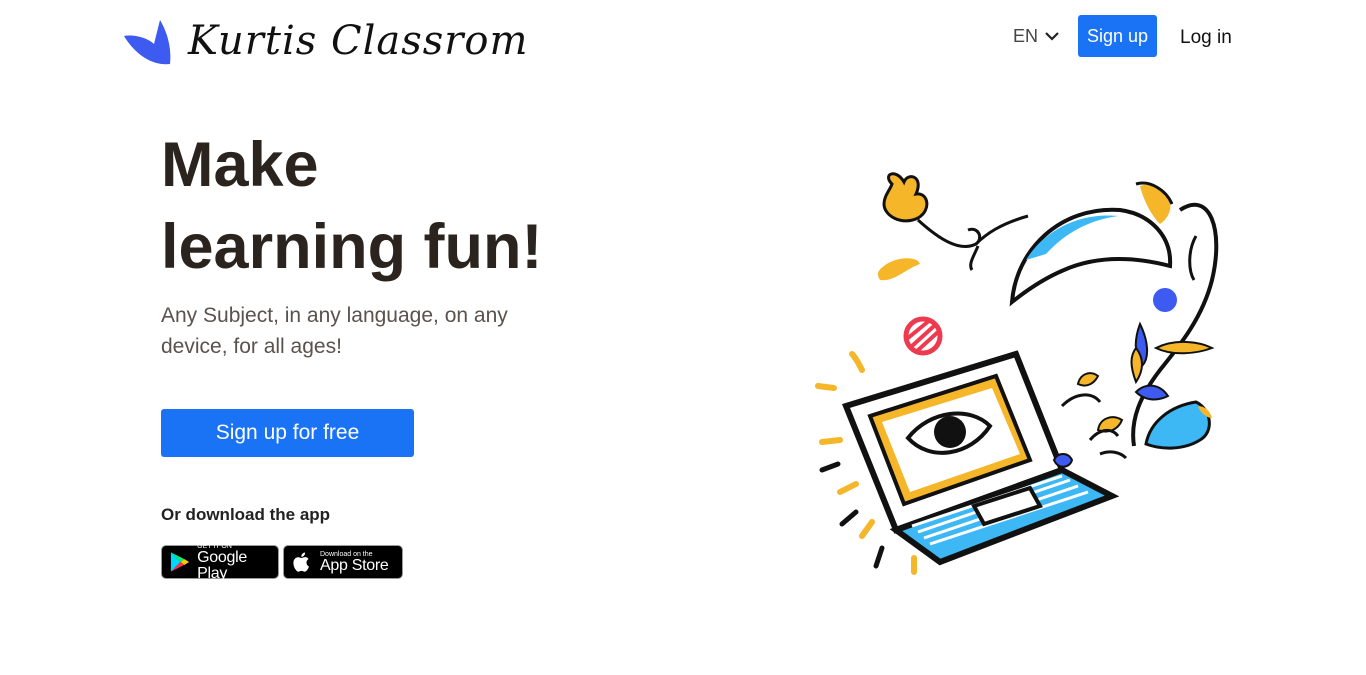 This screenshot has width=1366, height=675. Describe the element at coordinates (240, 165) in the screenshot. I see `hero-title-line1: Make` at that location.